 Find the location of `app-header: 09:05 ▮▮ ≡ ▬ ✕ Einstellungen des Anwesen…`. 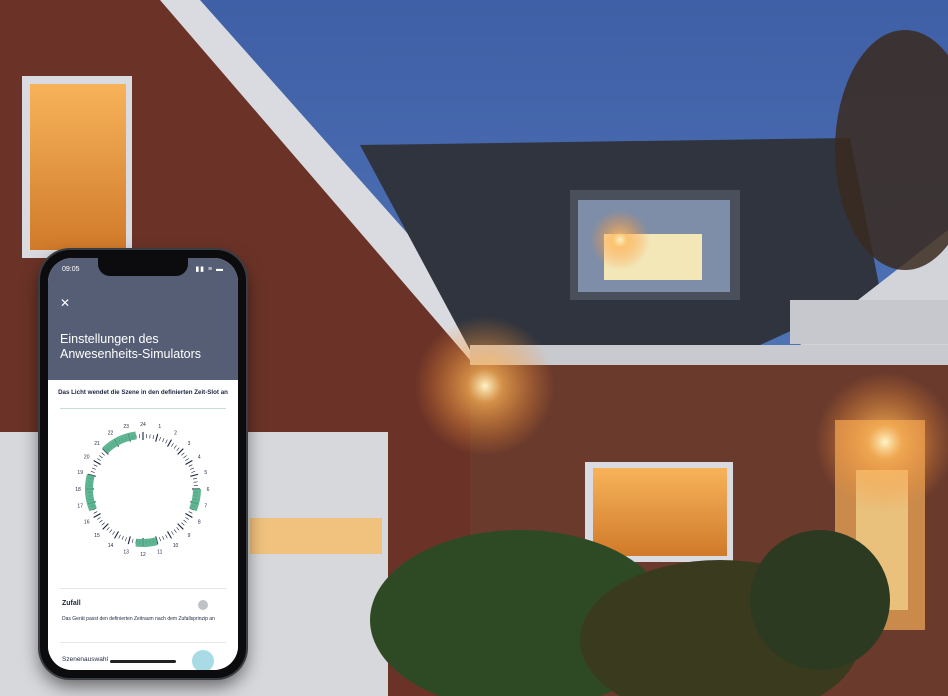

app-header: 09:05 ▮▮ ≡ ▬ ✕ Einstellungen des Anwesen… is located at coordinates (143, 319).